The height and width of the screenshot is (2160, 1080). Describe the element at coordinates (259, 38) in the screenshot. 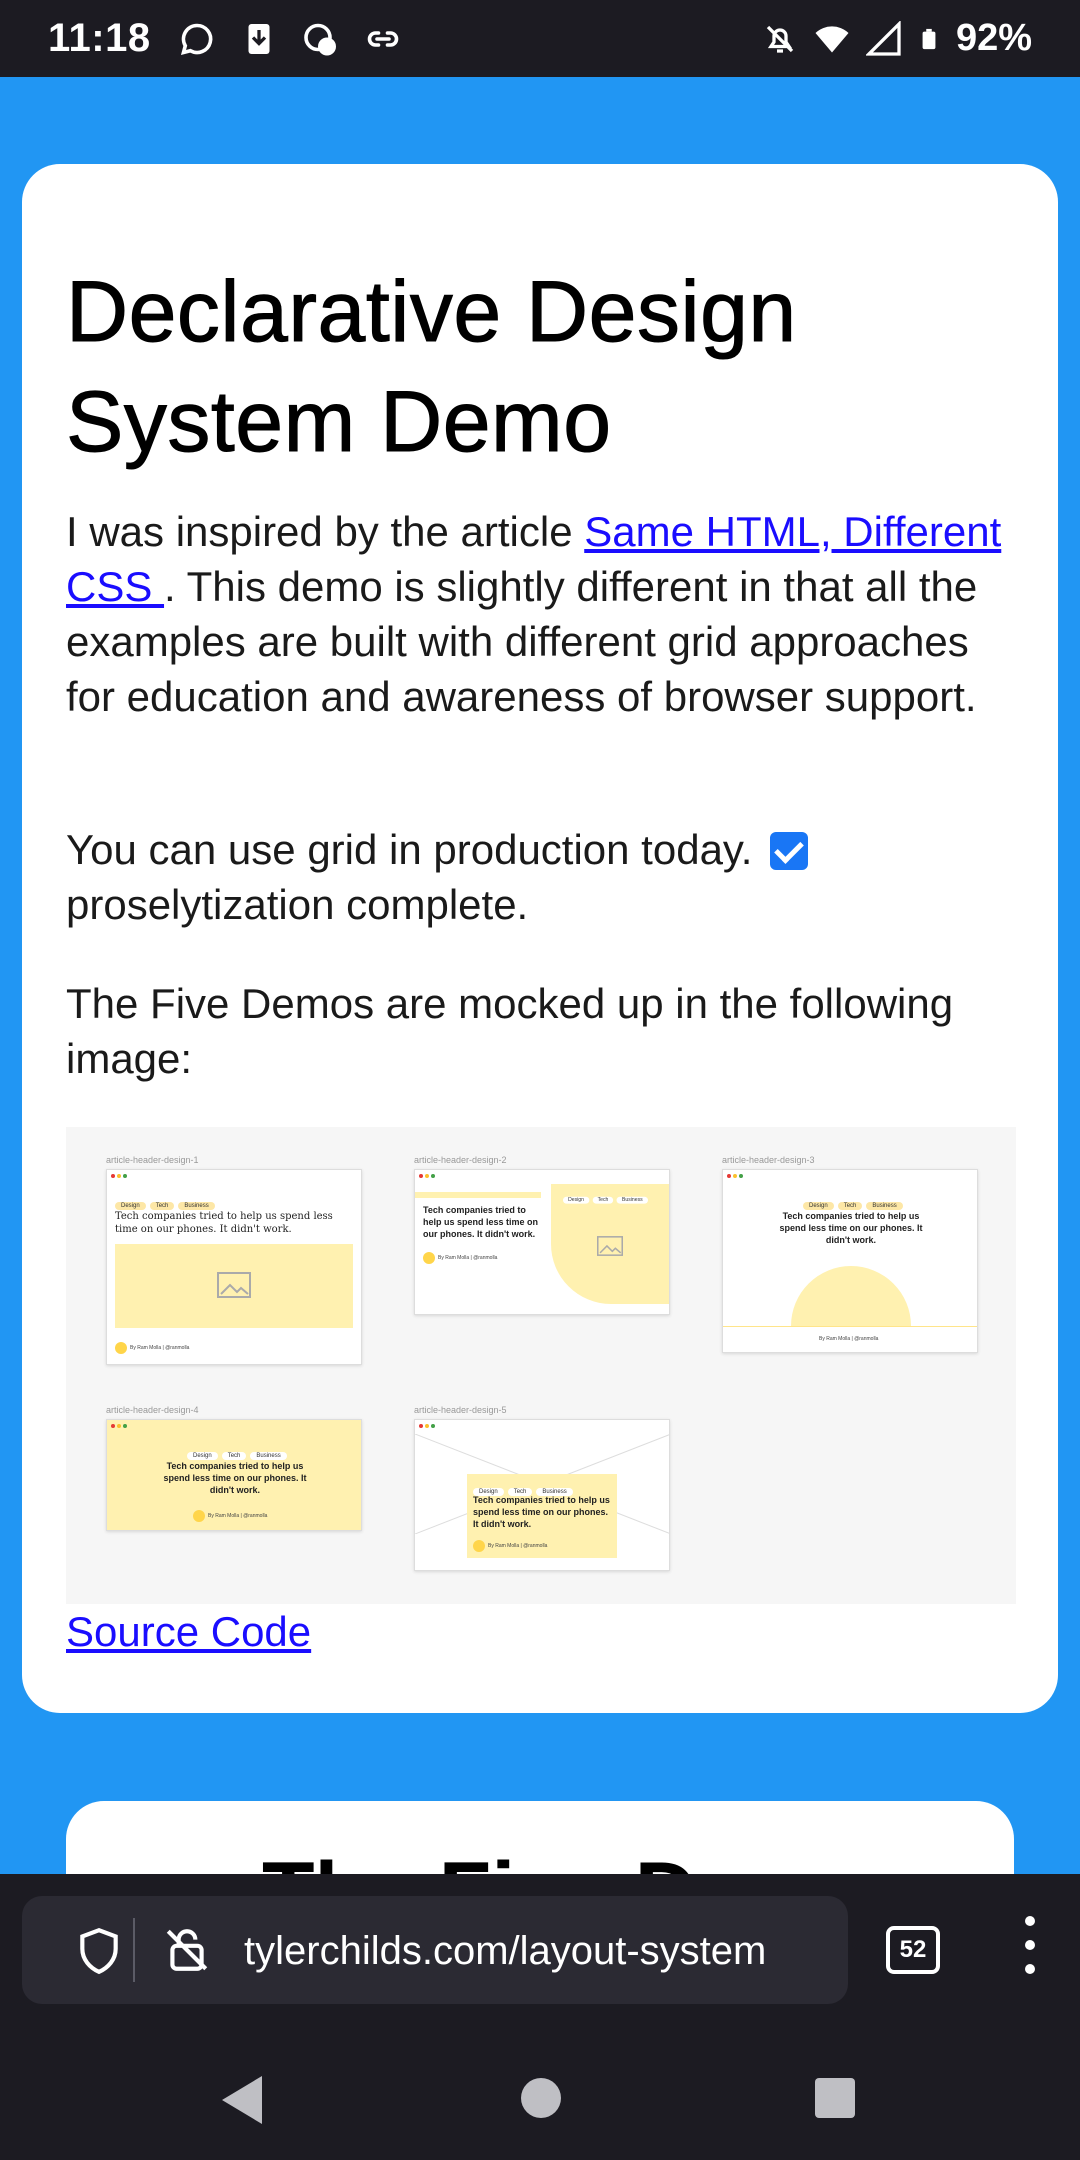

I see `download-icon` at that location.